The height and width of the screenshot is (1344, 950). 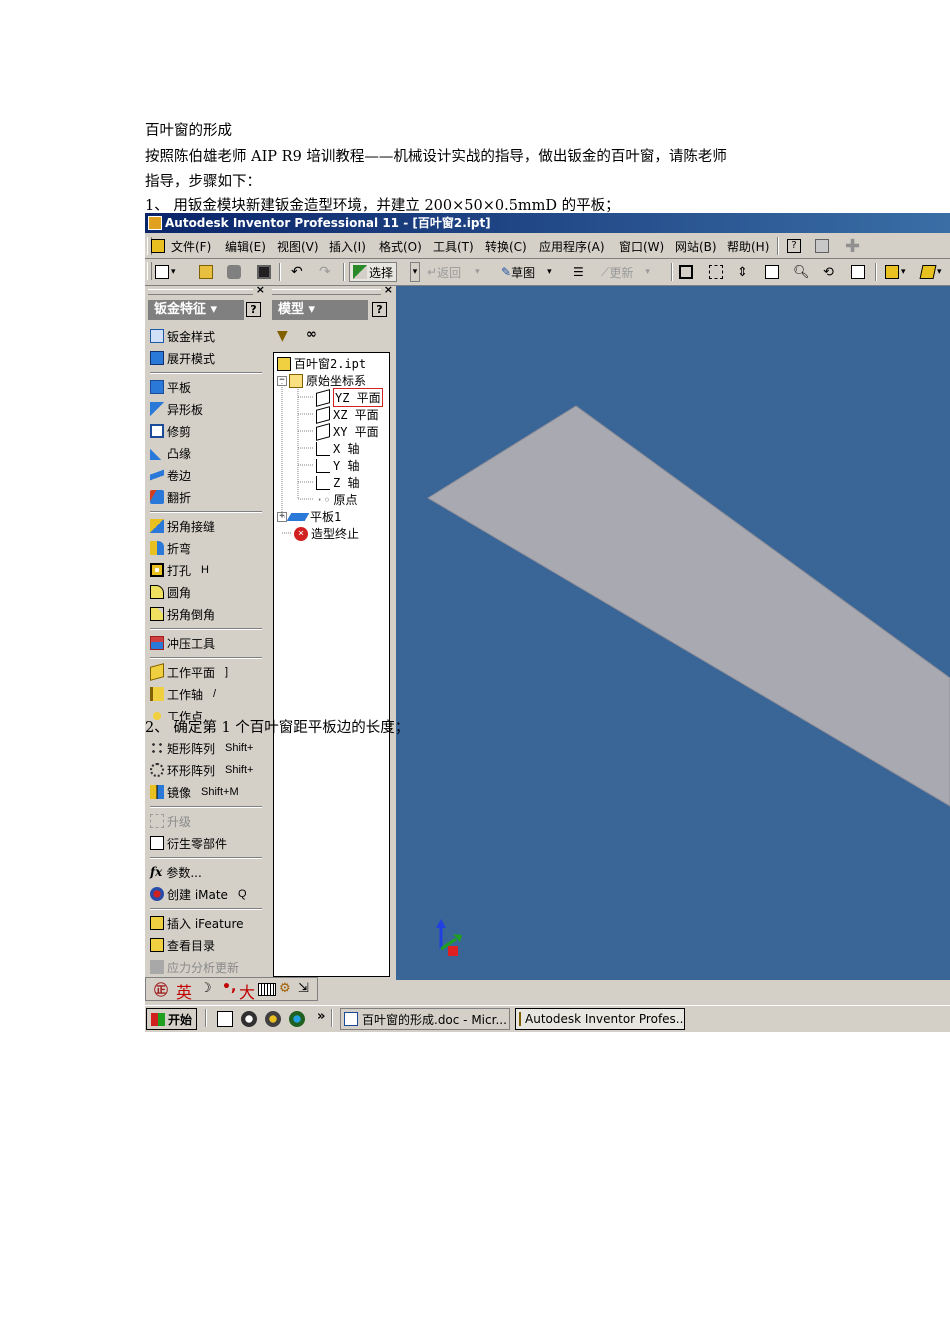 I want to click on panel-bar-header: 钣金特征 ▾, so click(x=196, y=310).